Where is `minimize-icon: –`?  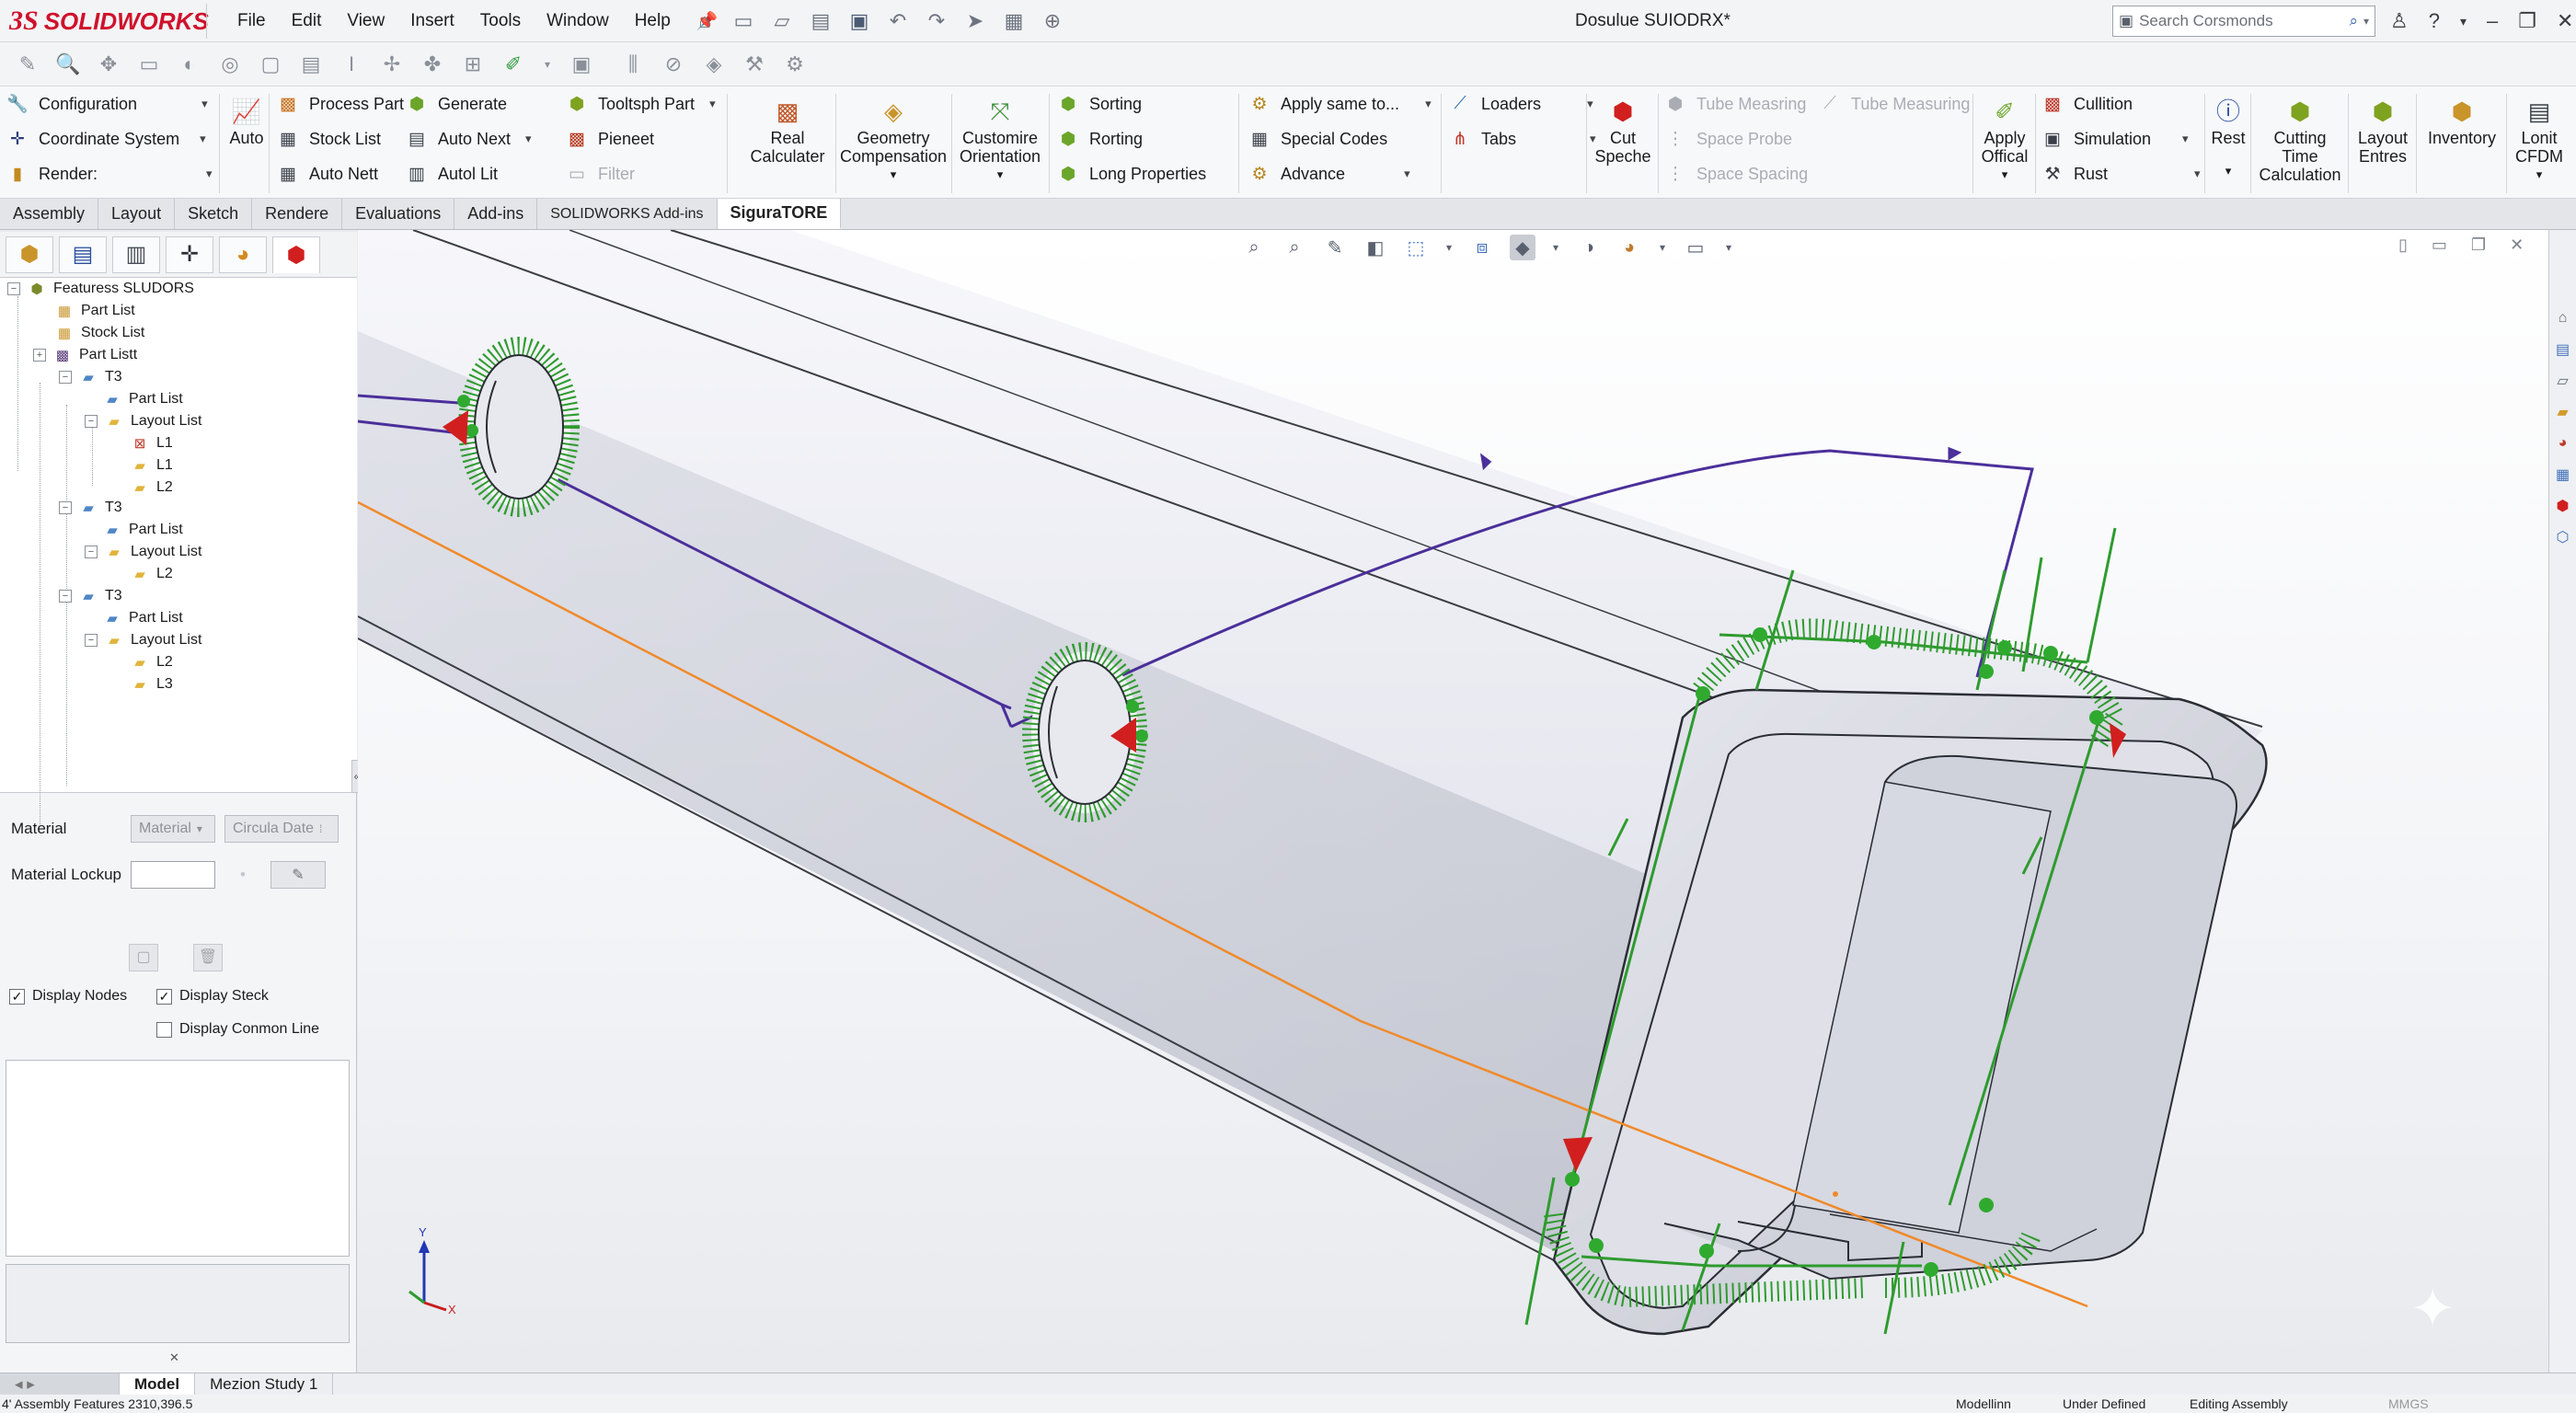
minimize-icon: – is located at coordinates (2492, 21).